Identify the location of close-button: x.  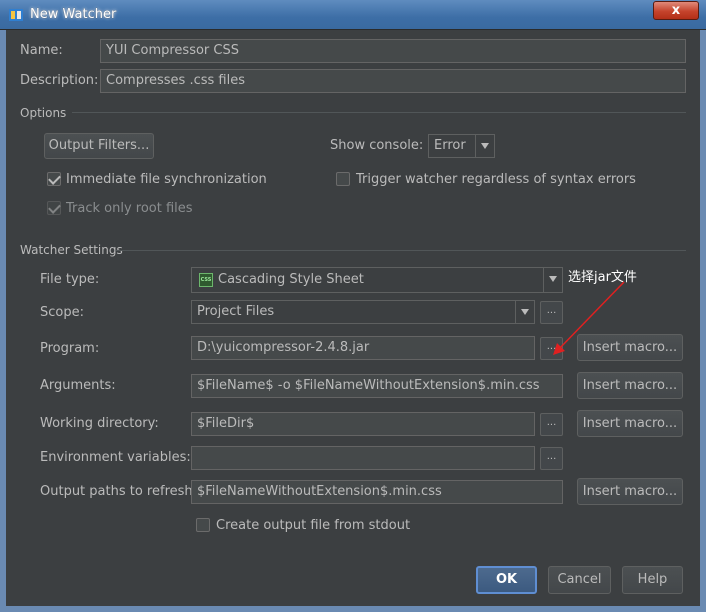
(676, 10).